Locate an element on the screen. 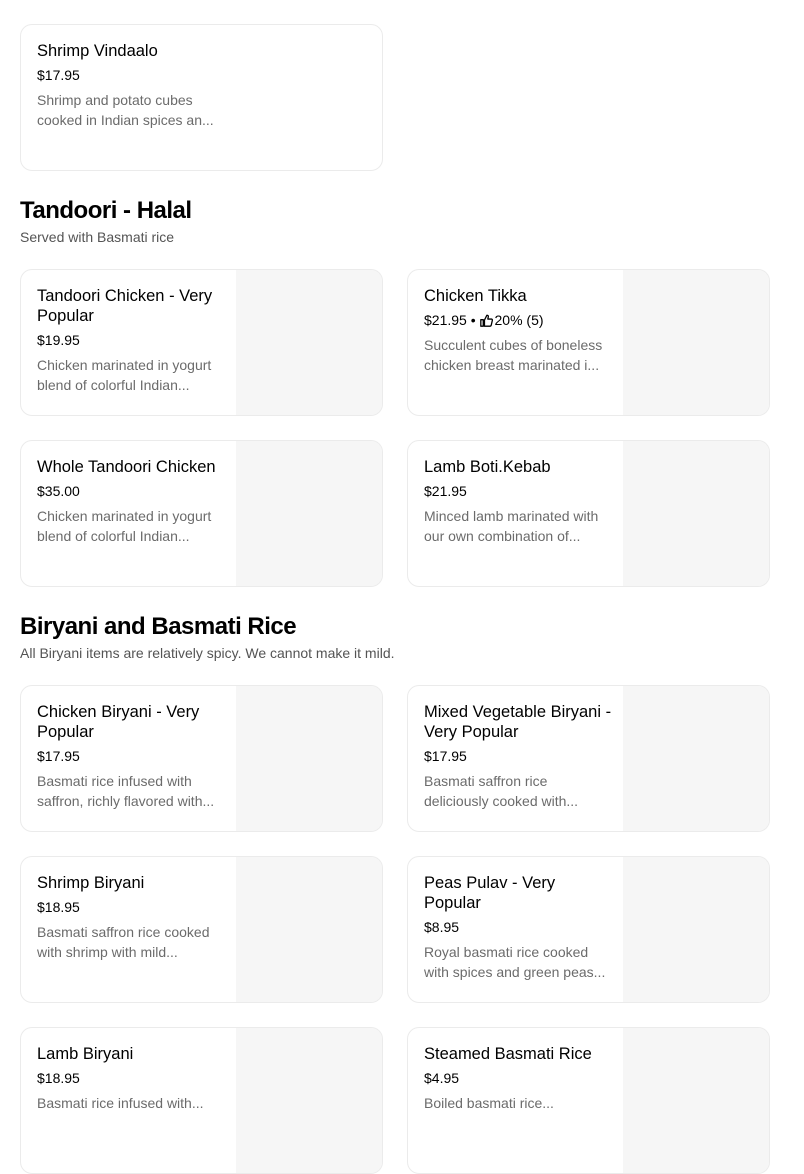 This screenshot has height=1174, width=804. menu-item-name: Chicken Tikka is located at coordinates (475, 296).